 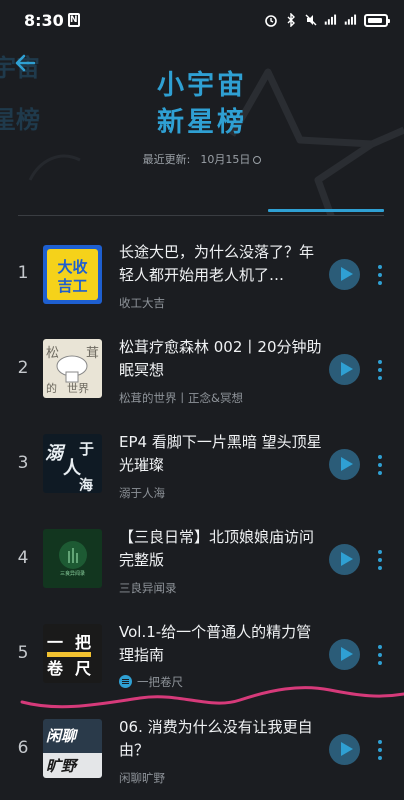 What do you see at coordinates (202, 85) in the screenshot?
I see `page-title-line1: 小宇宙` at bounding box center [202, 85].